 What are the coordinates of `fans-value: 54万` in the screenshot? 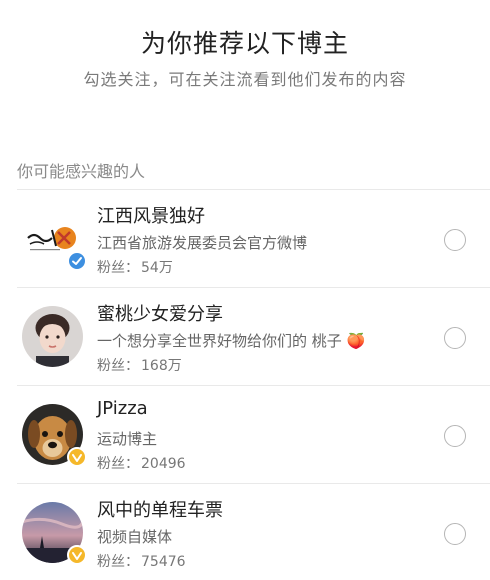 It's located at (157, 268).